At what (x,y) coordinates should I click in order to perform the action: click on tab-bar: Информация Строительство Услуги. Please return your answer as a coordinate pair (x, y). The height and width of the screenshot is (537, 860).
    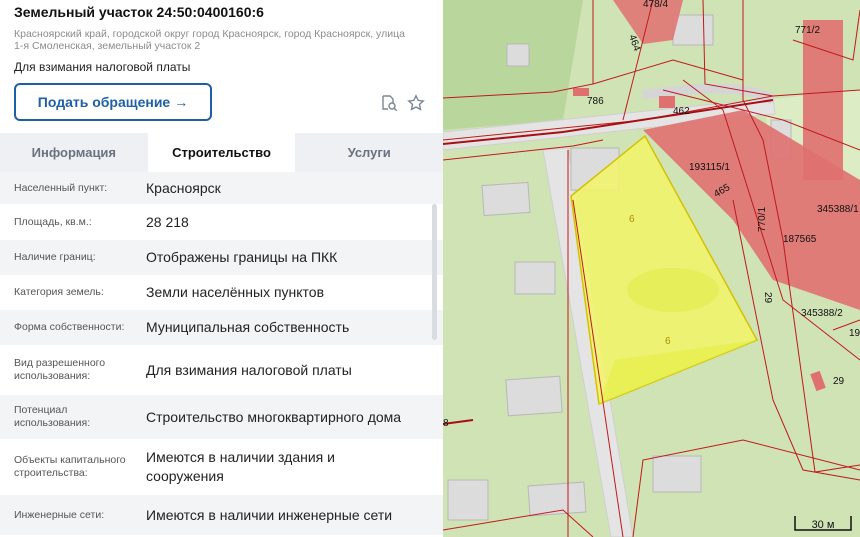
    Looking at the image, I should click on (221, 152).